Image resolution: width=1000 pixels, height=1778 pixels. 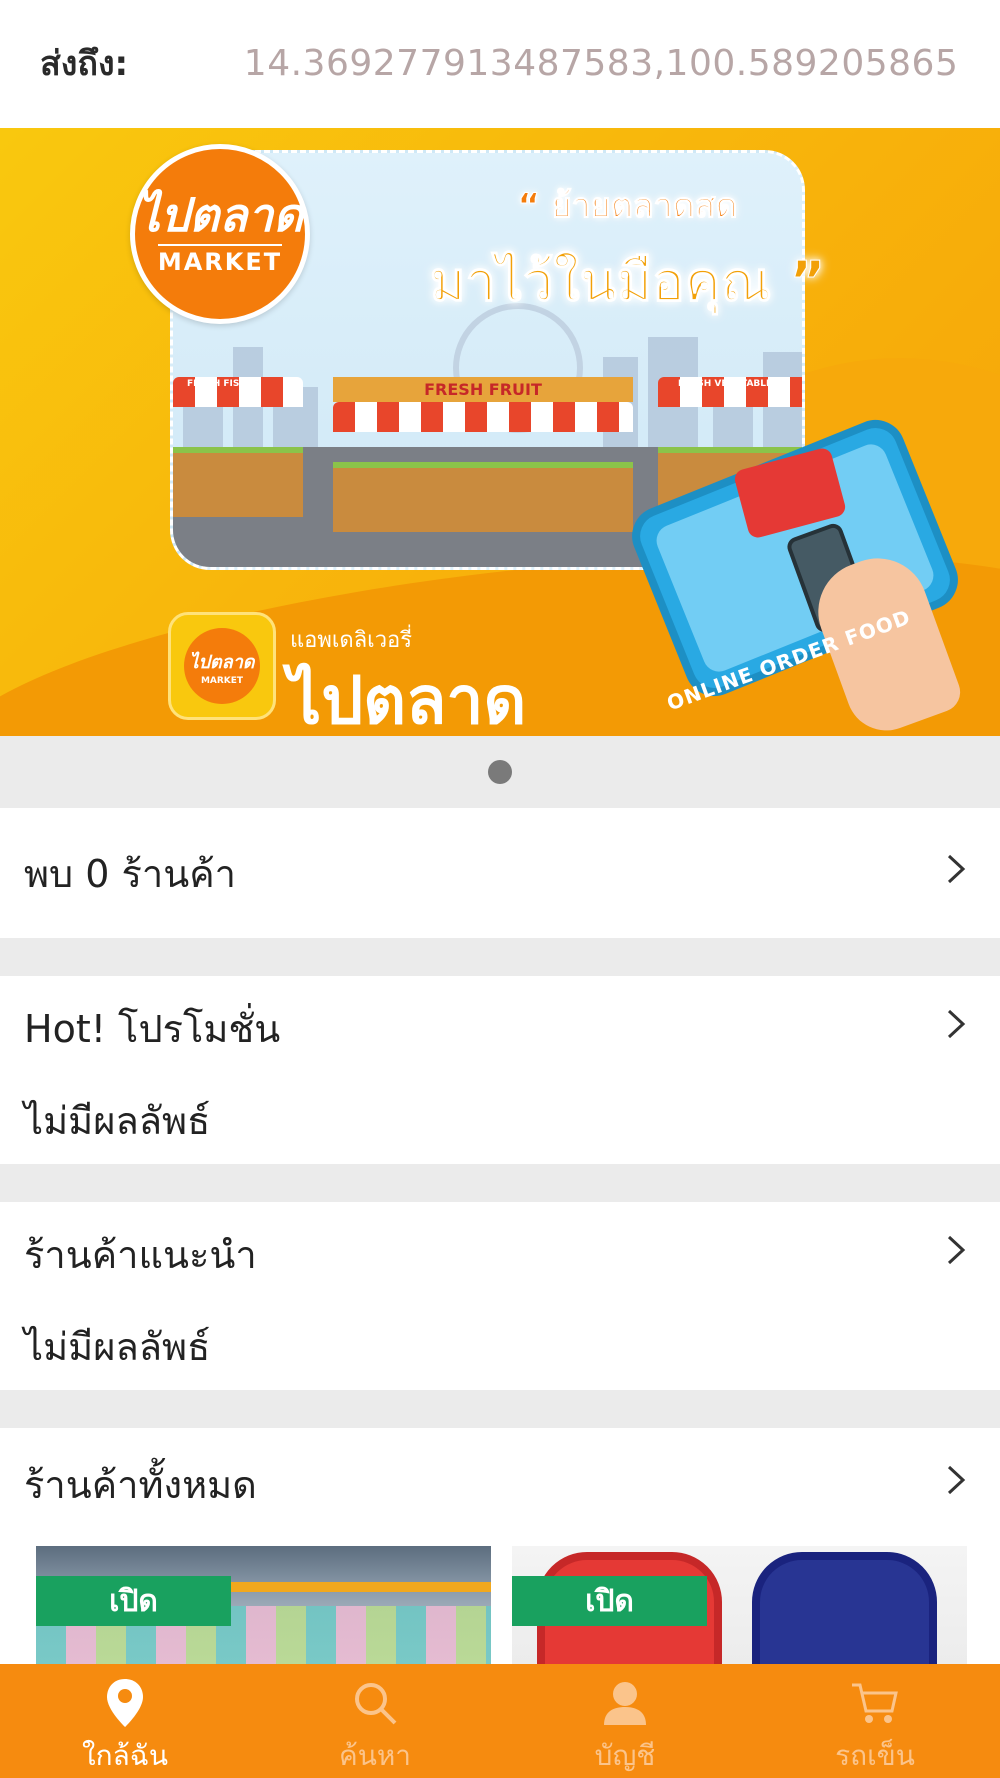 What do you see at coordinates (625, 1703) in the screenshot?
I see `account-icon` at bounding box center [625, 1703].